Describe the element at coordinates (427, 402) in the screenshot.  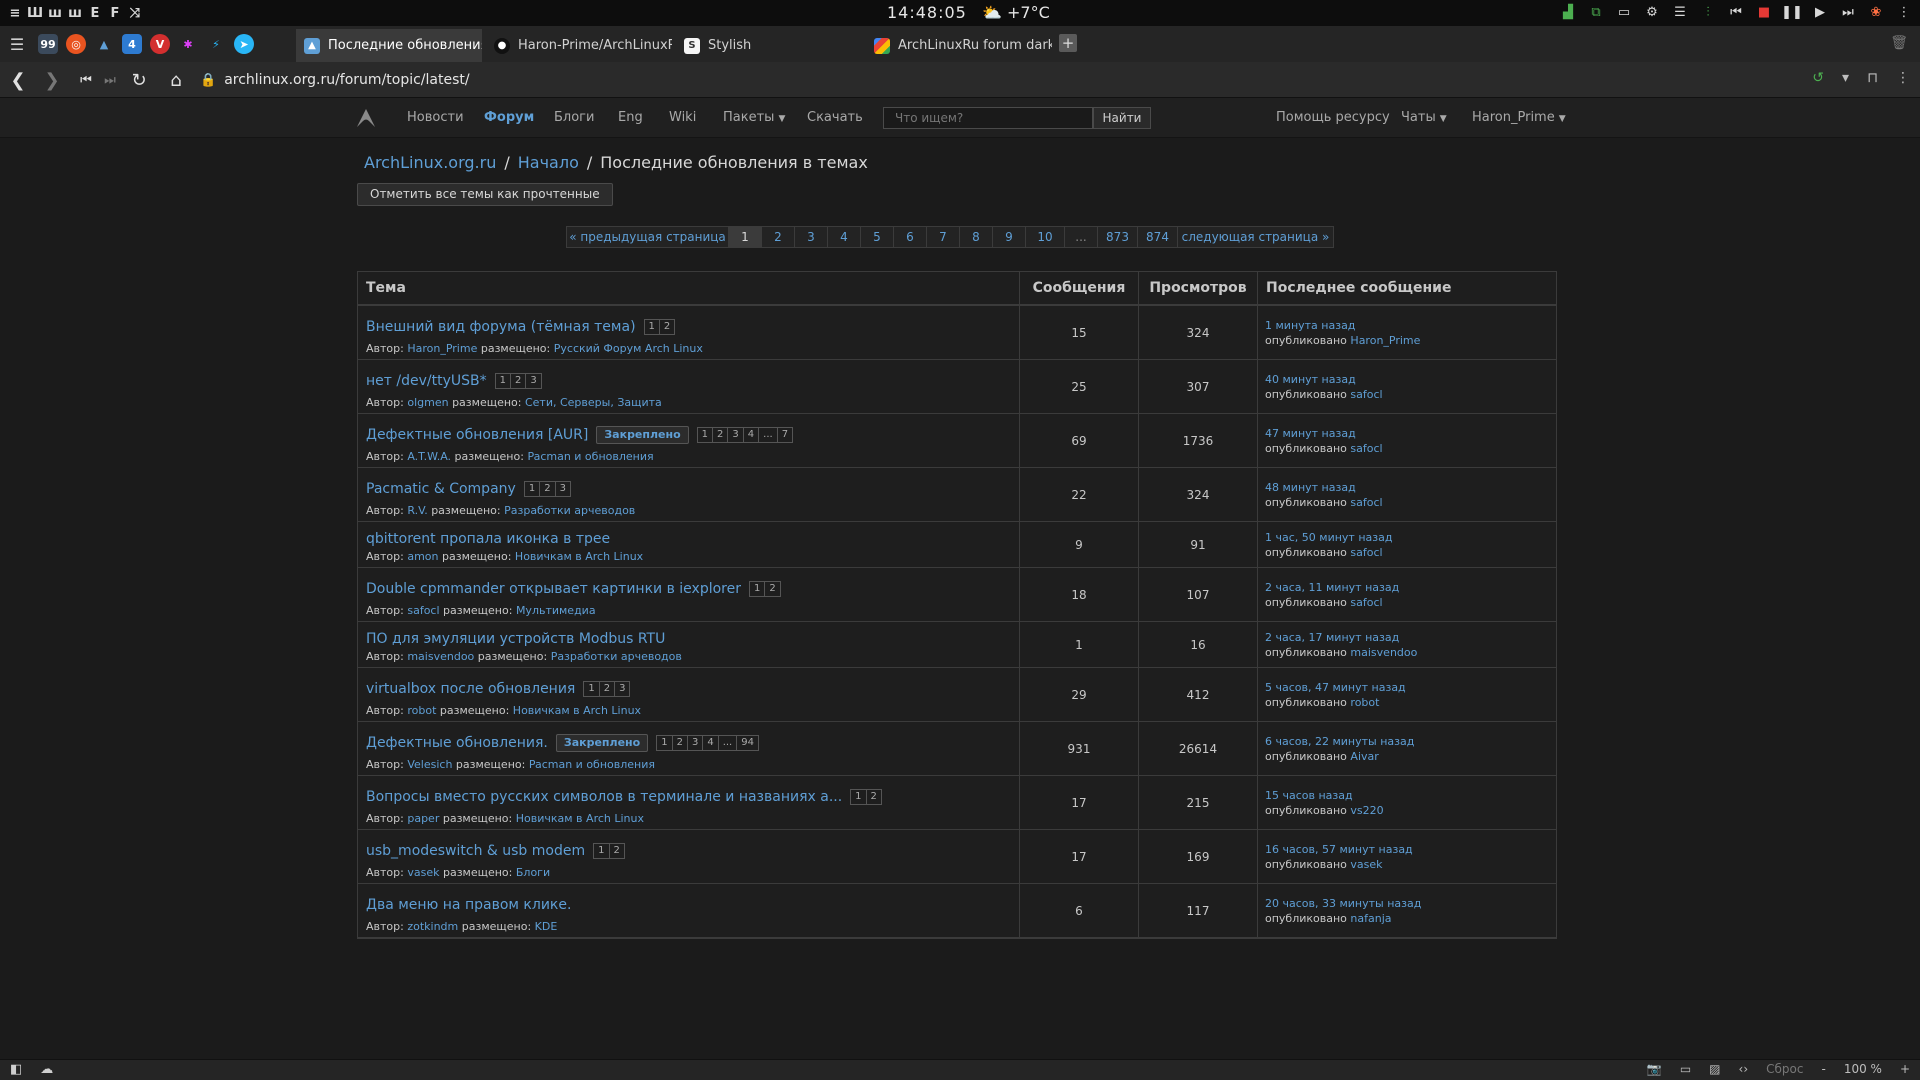
I see `author-link: olgmen` at that location.